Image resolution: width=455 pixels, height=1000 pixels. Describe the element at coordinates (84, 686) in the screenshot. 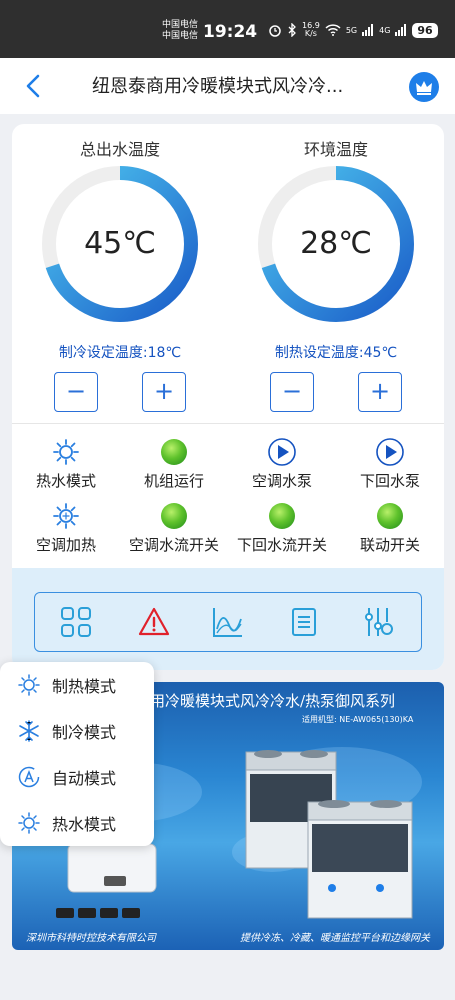

I see `mode-label: 制热模式` at that location.